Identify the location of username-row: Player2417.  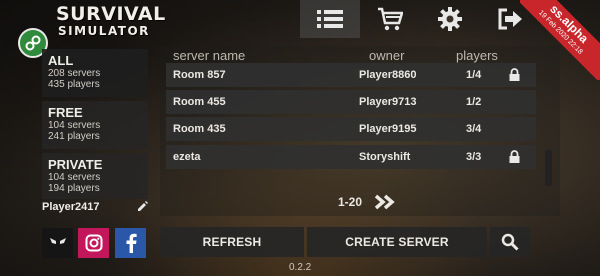
(95, 206).